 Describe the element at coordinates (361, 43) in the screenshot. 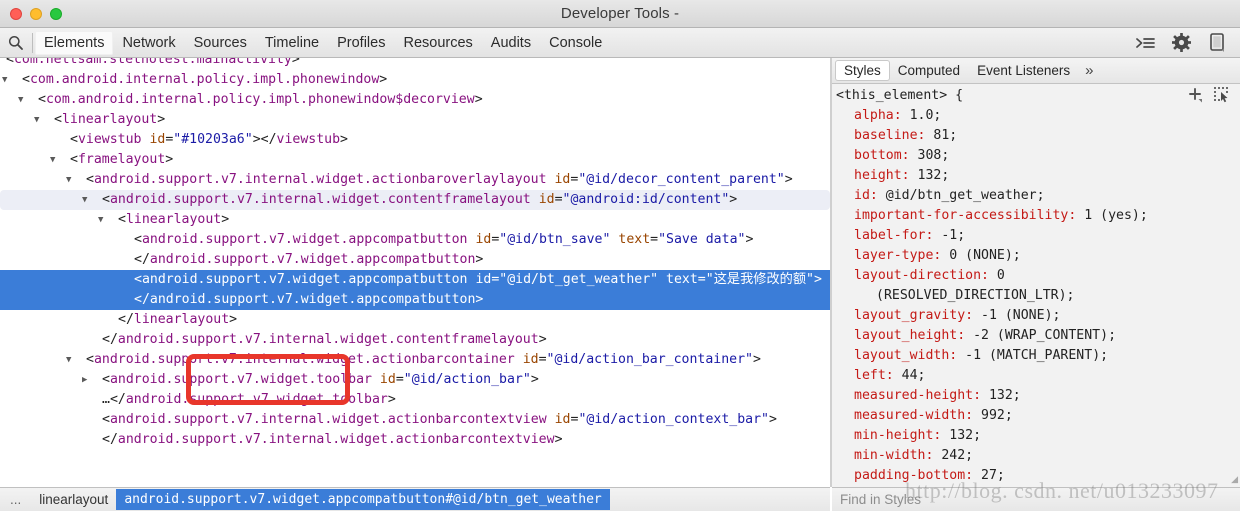

I see `tab-profiles: Profiles` at that location.